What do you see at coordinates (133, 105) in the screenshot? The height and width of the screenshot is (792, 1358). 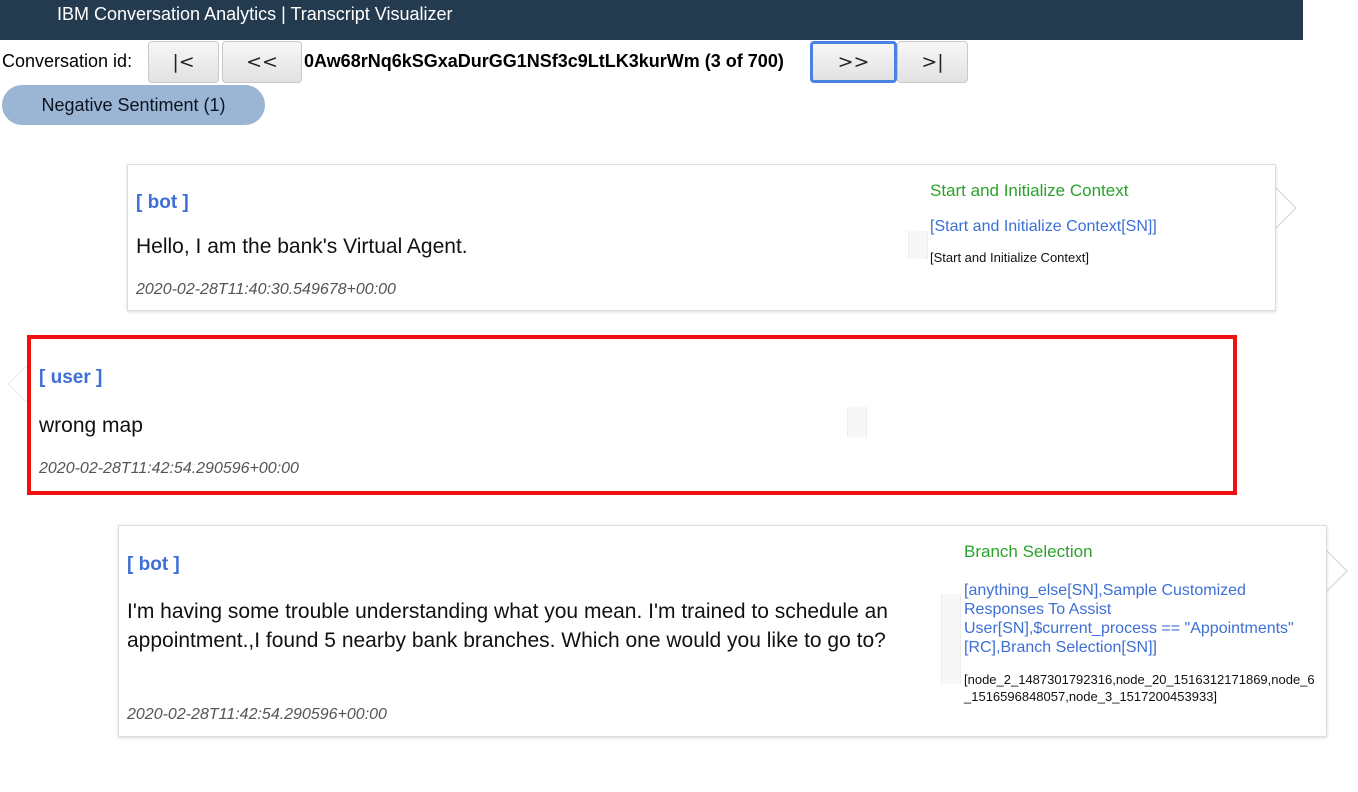 I see `negative-sentiment-filter: Negative Sentiment (1)` at bounding box center [133, 105].